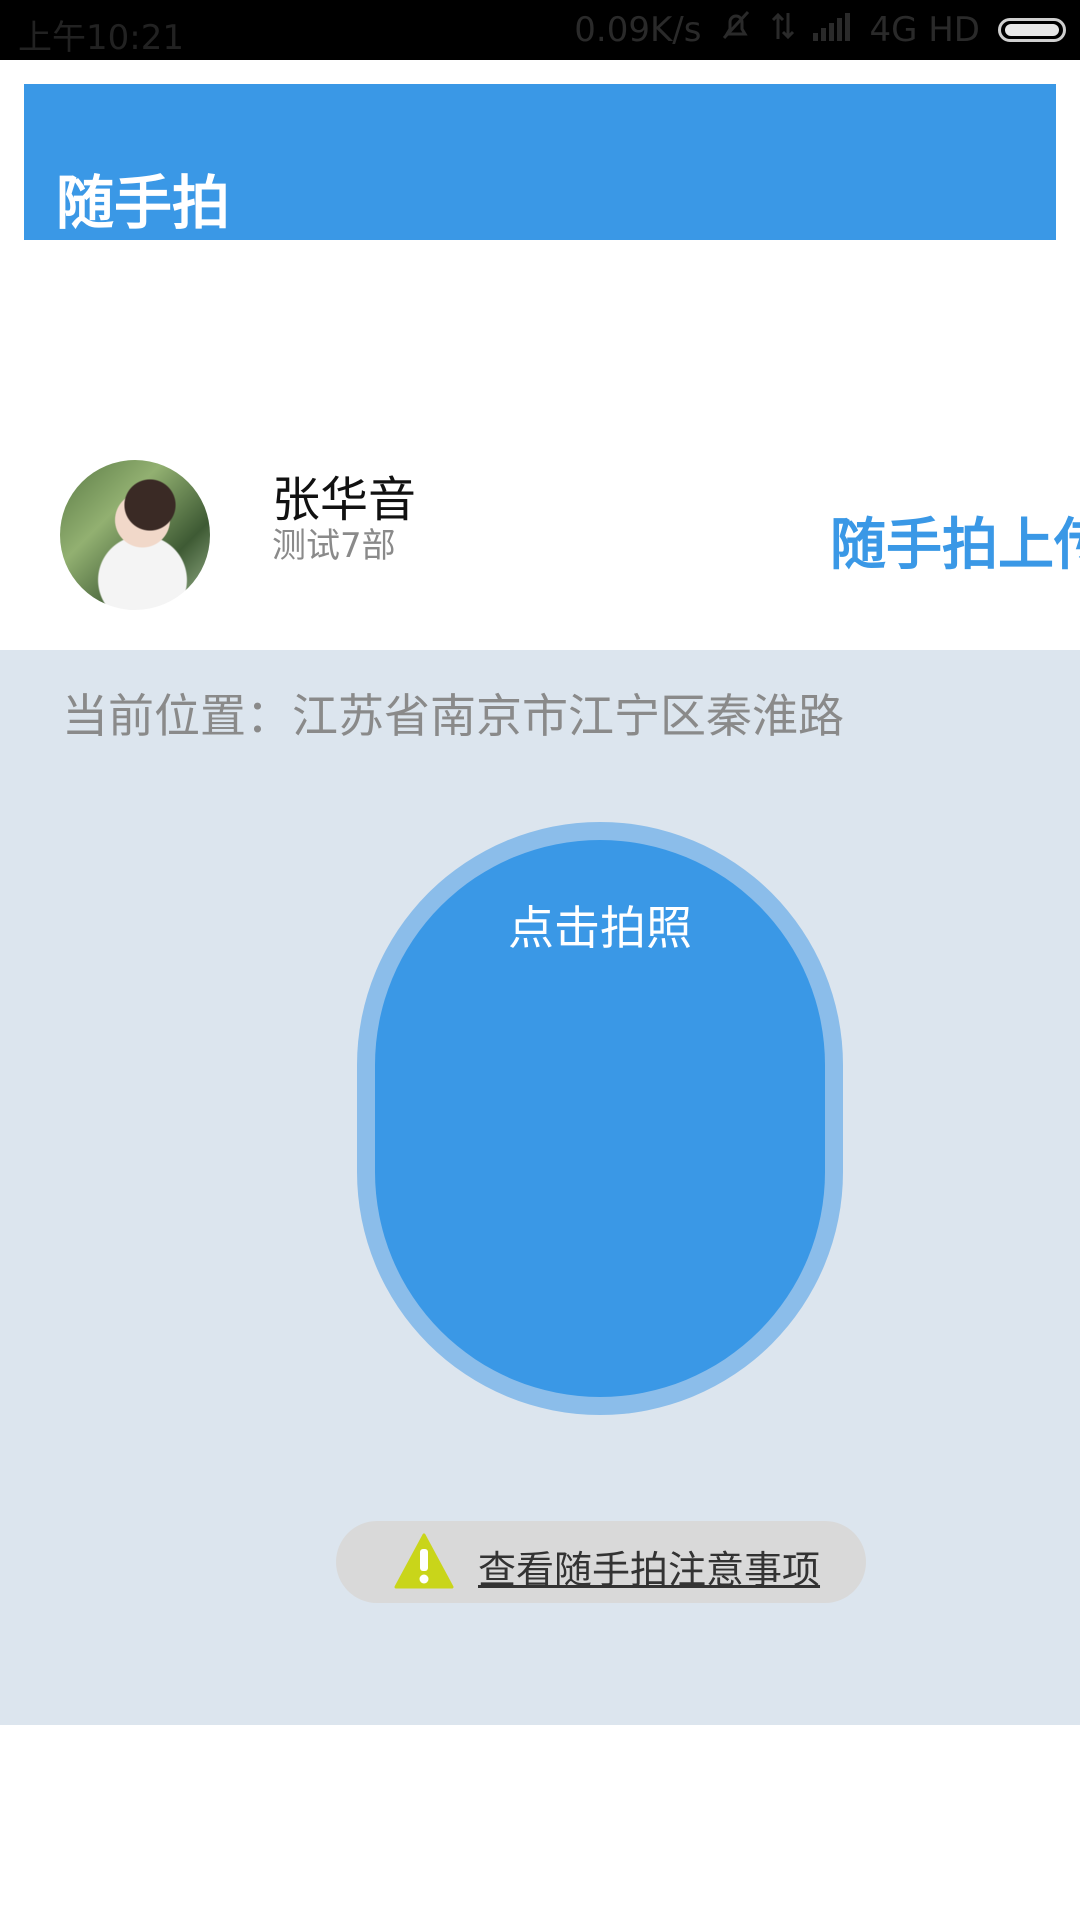  I want to click on mute-bell-icon, so click(736, 29).